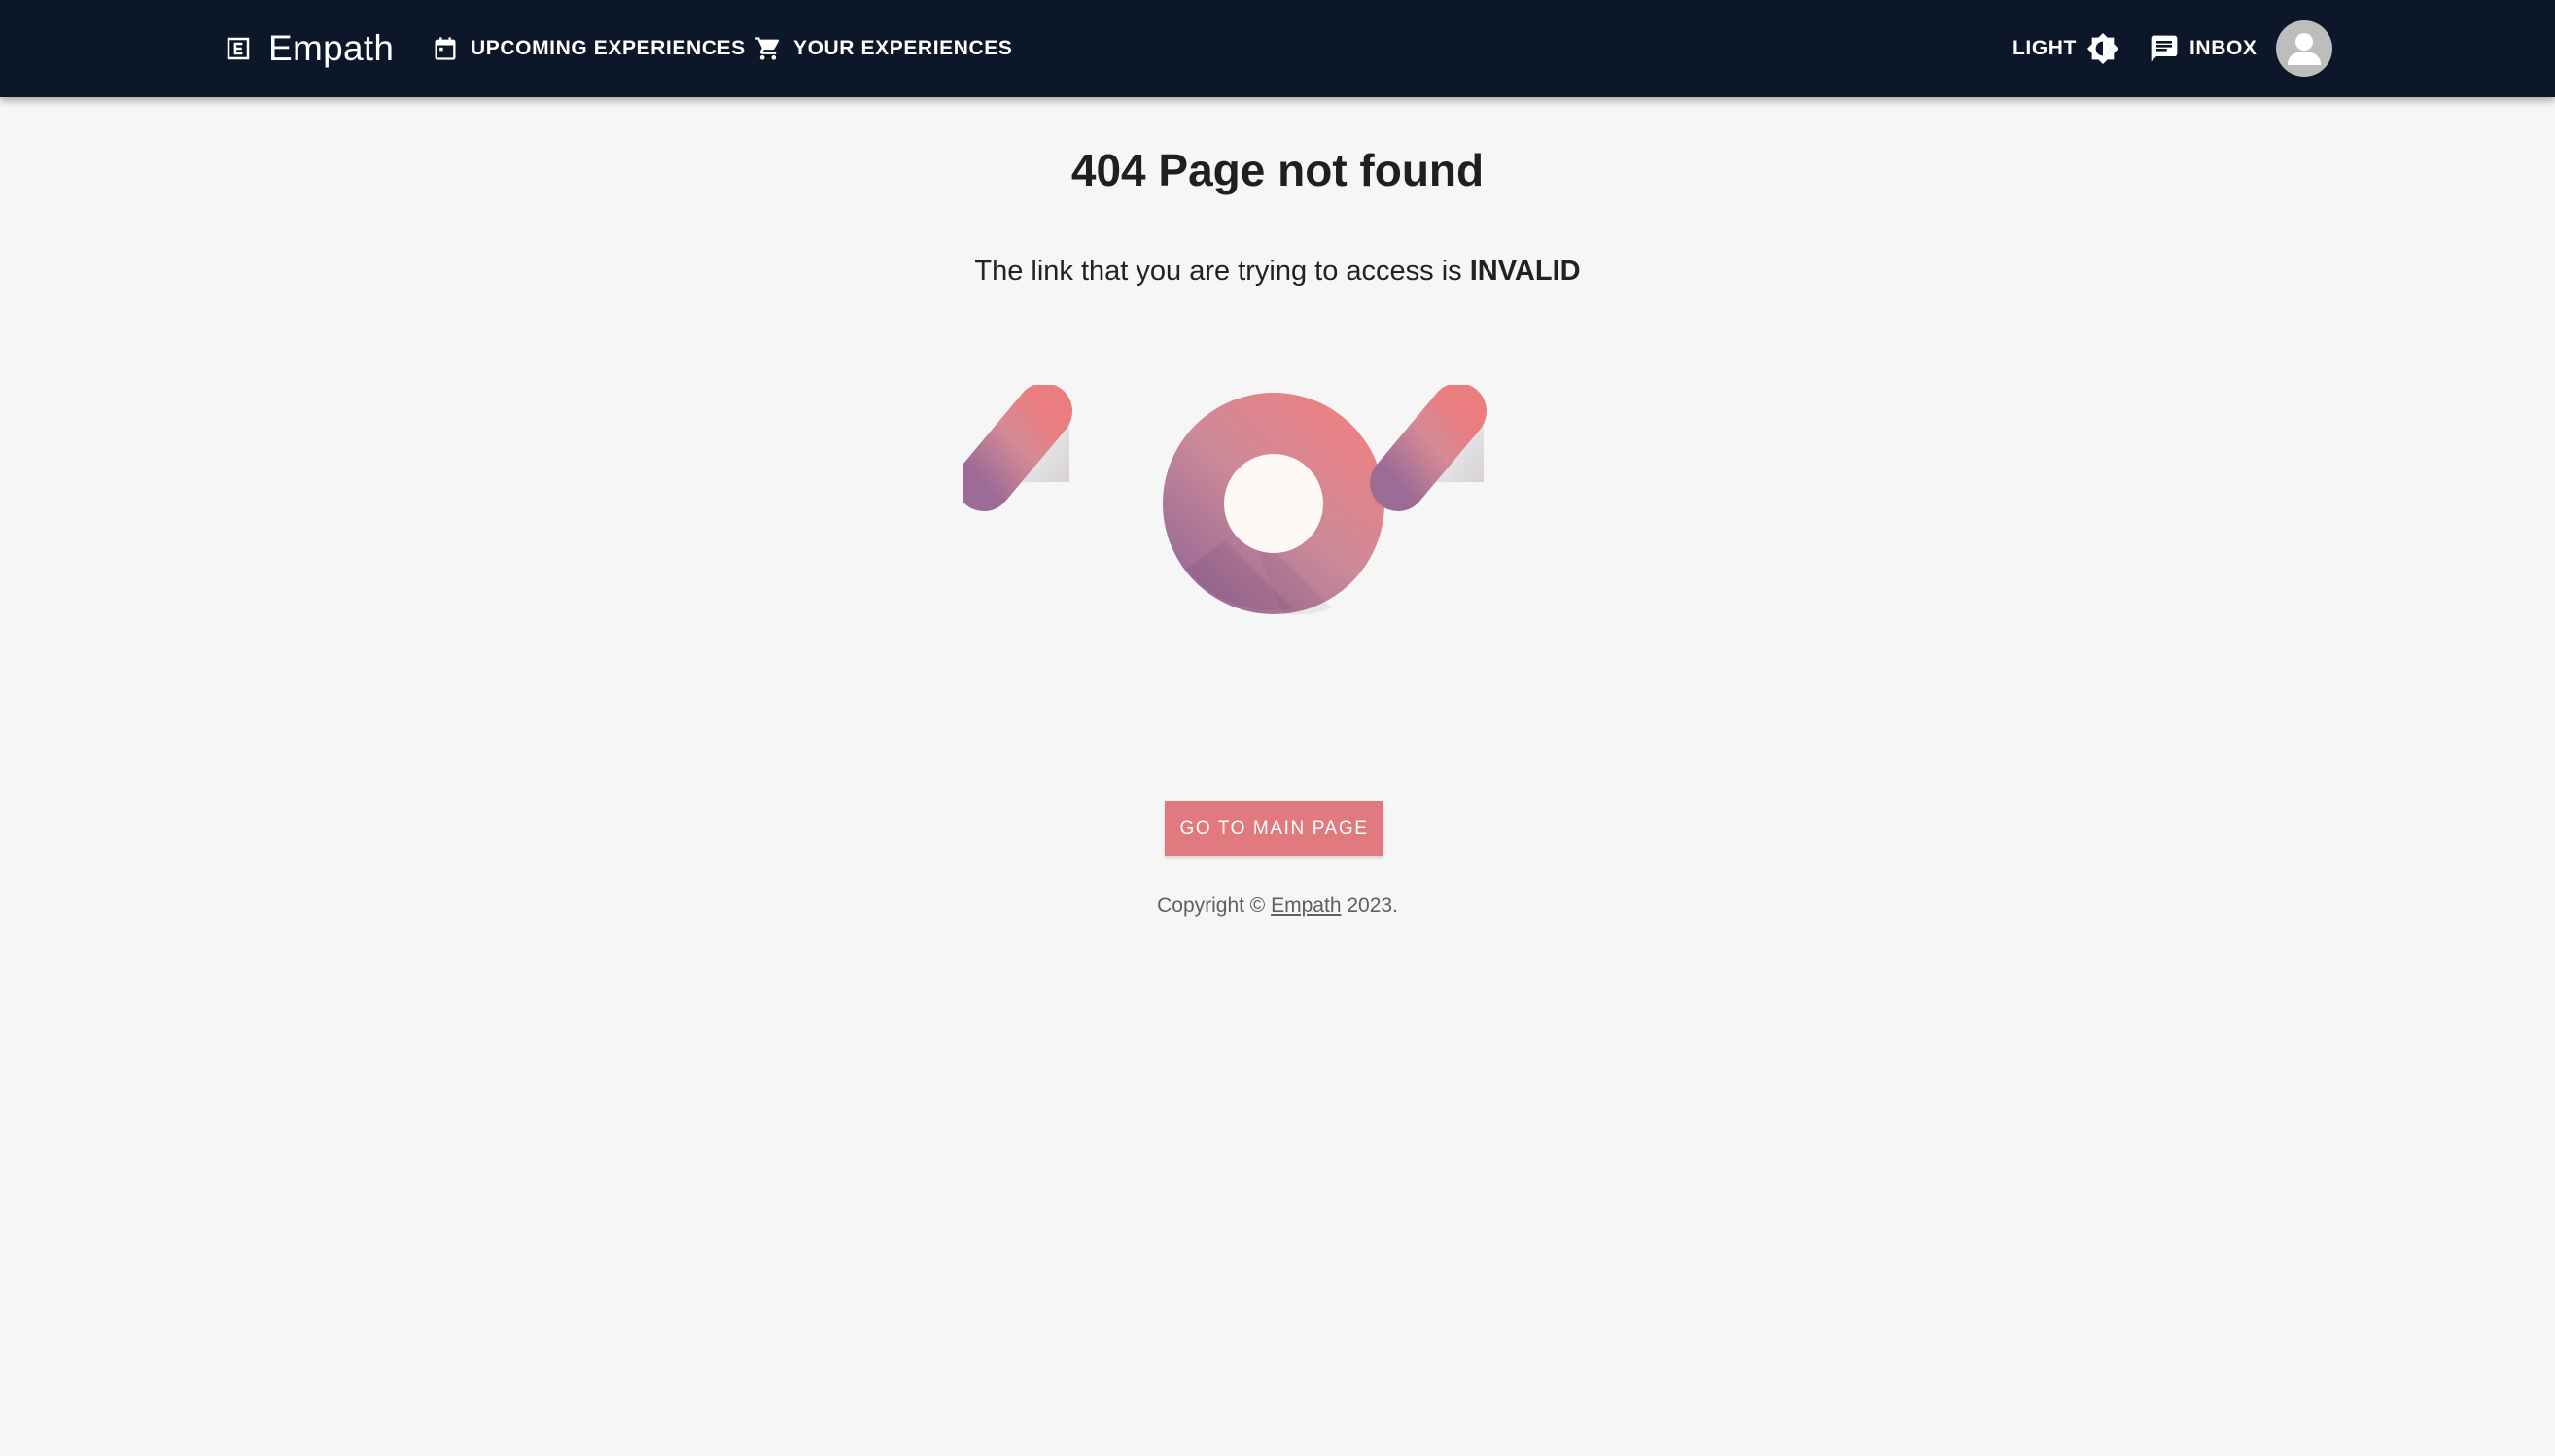  Describe the element at coordinates (445, 48) in the screenshot. I see `calendar-icon` at that location.